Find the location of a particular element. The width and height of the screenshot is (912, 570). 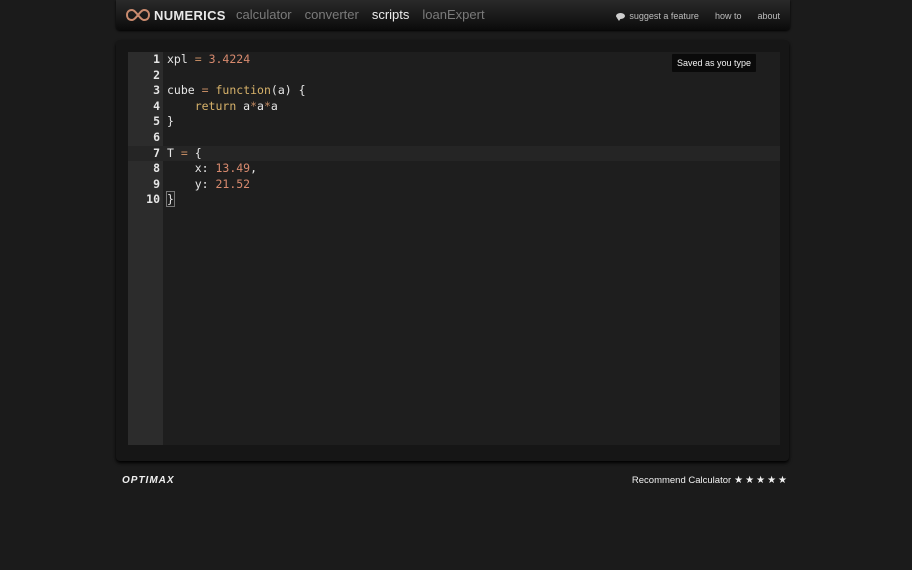

code-text: return a*a*a is located at coordinates (222, 107).